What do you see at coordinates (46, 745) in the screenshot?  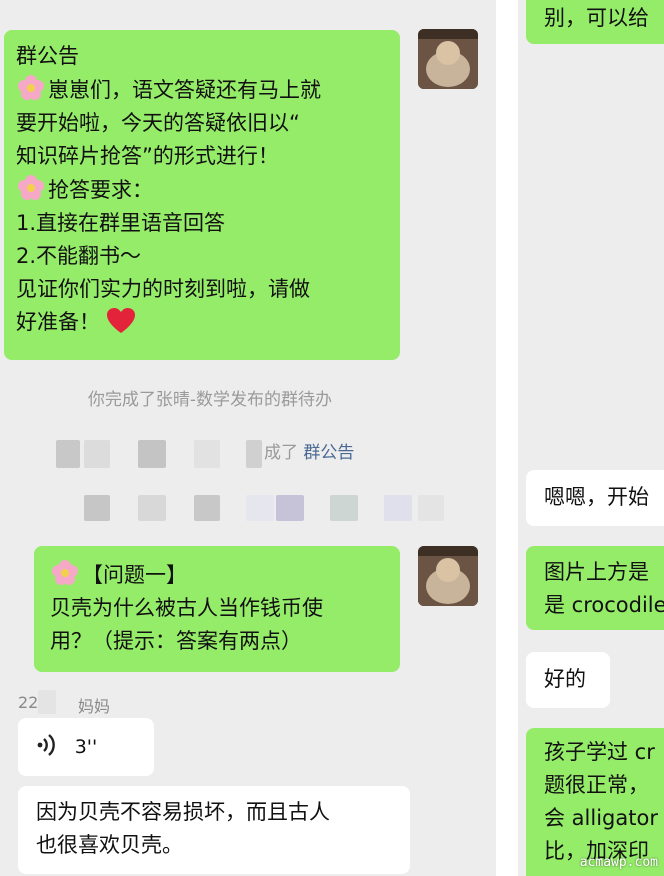 I see `voice-wave-icon` at bounding box center [46, 745].